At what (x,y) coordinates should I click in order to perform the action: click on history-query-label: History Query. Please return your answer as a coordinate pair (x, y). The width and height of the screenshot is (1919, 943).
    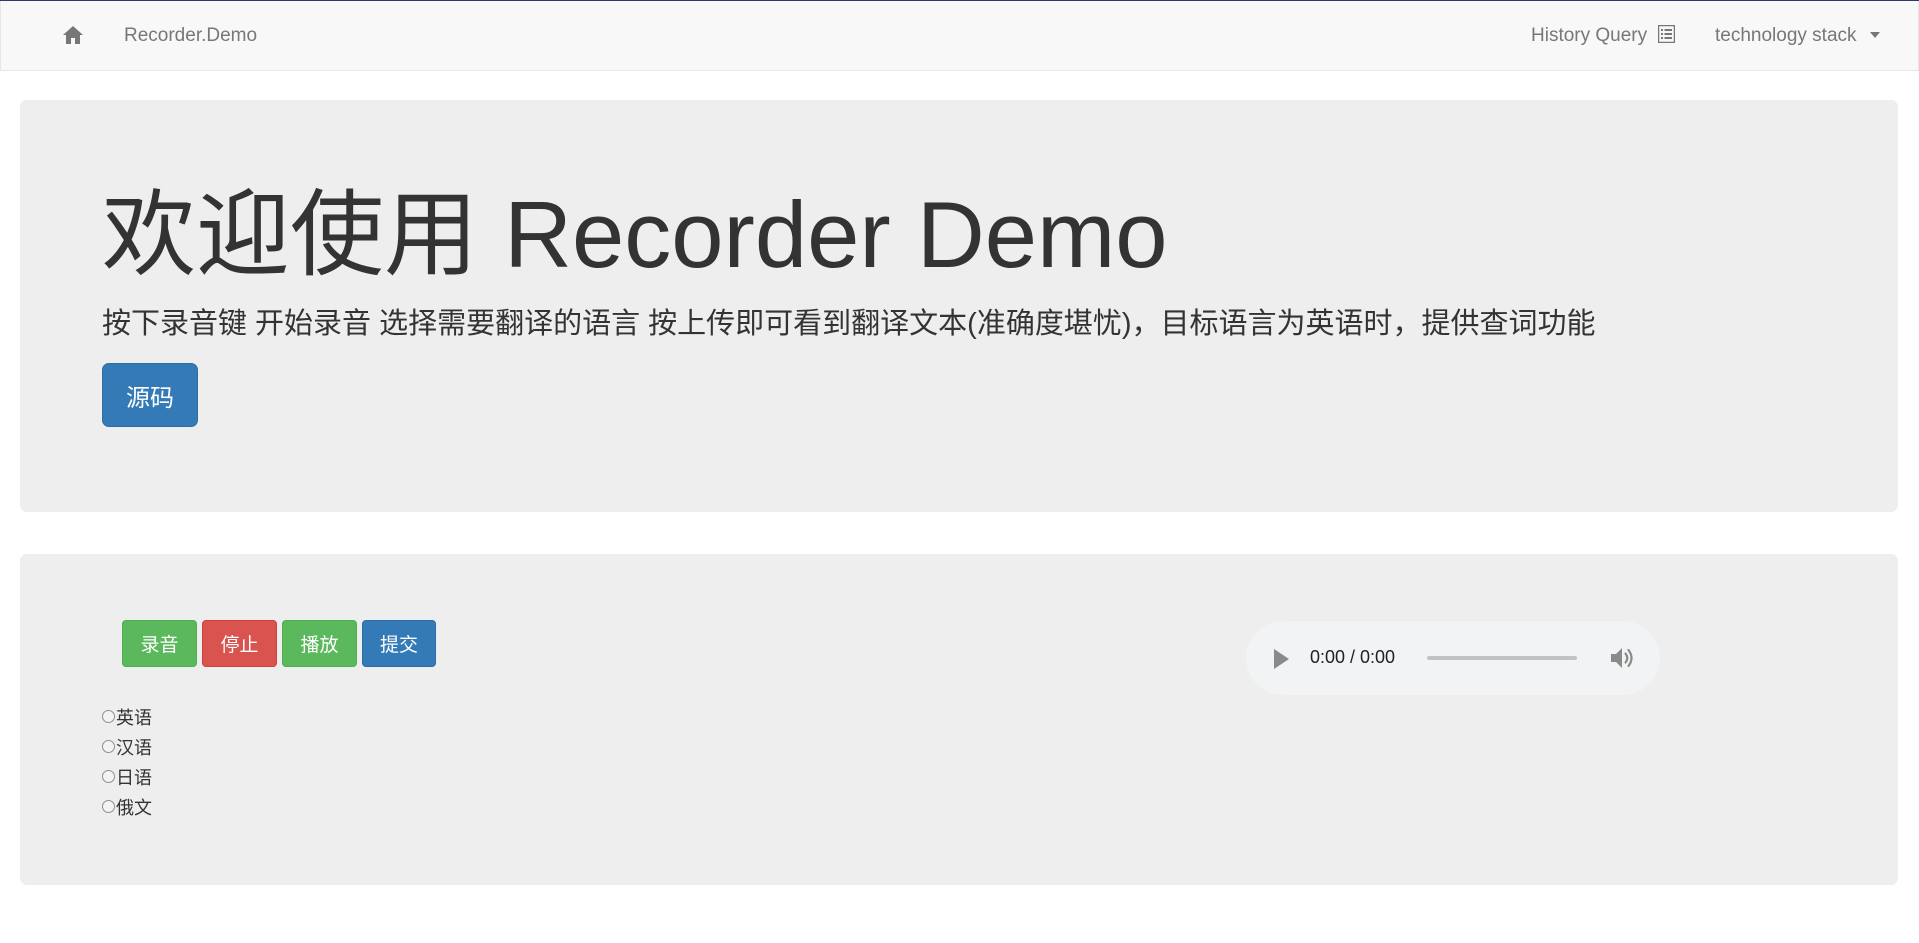
    Looking at the image, I should click on (1589, 35).